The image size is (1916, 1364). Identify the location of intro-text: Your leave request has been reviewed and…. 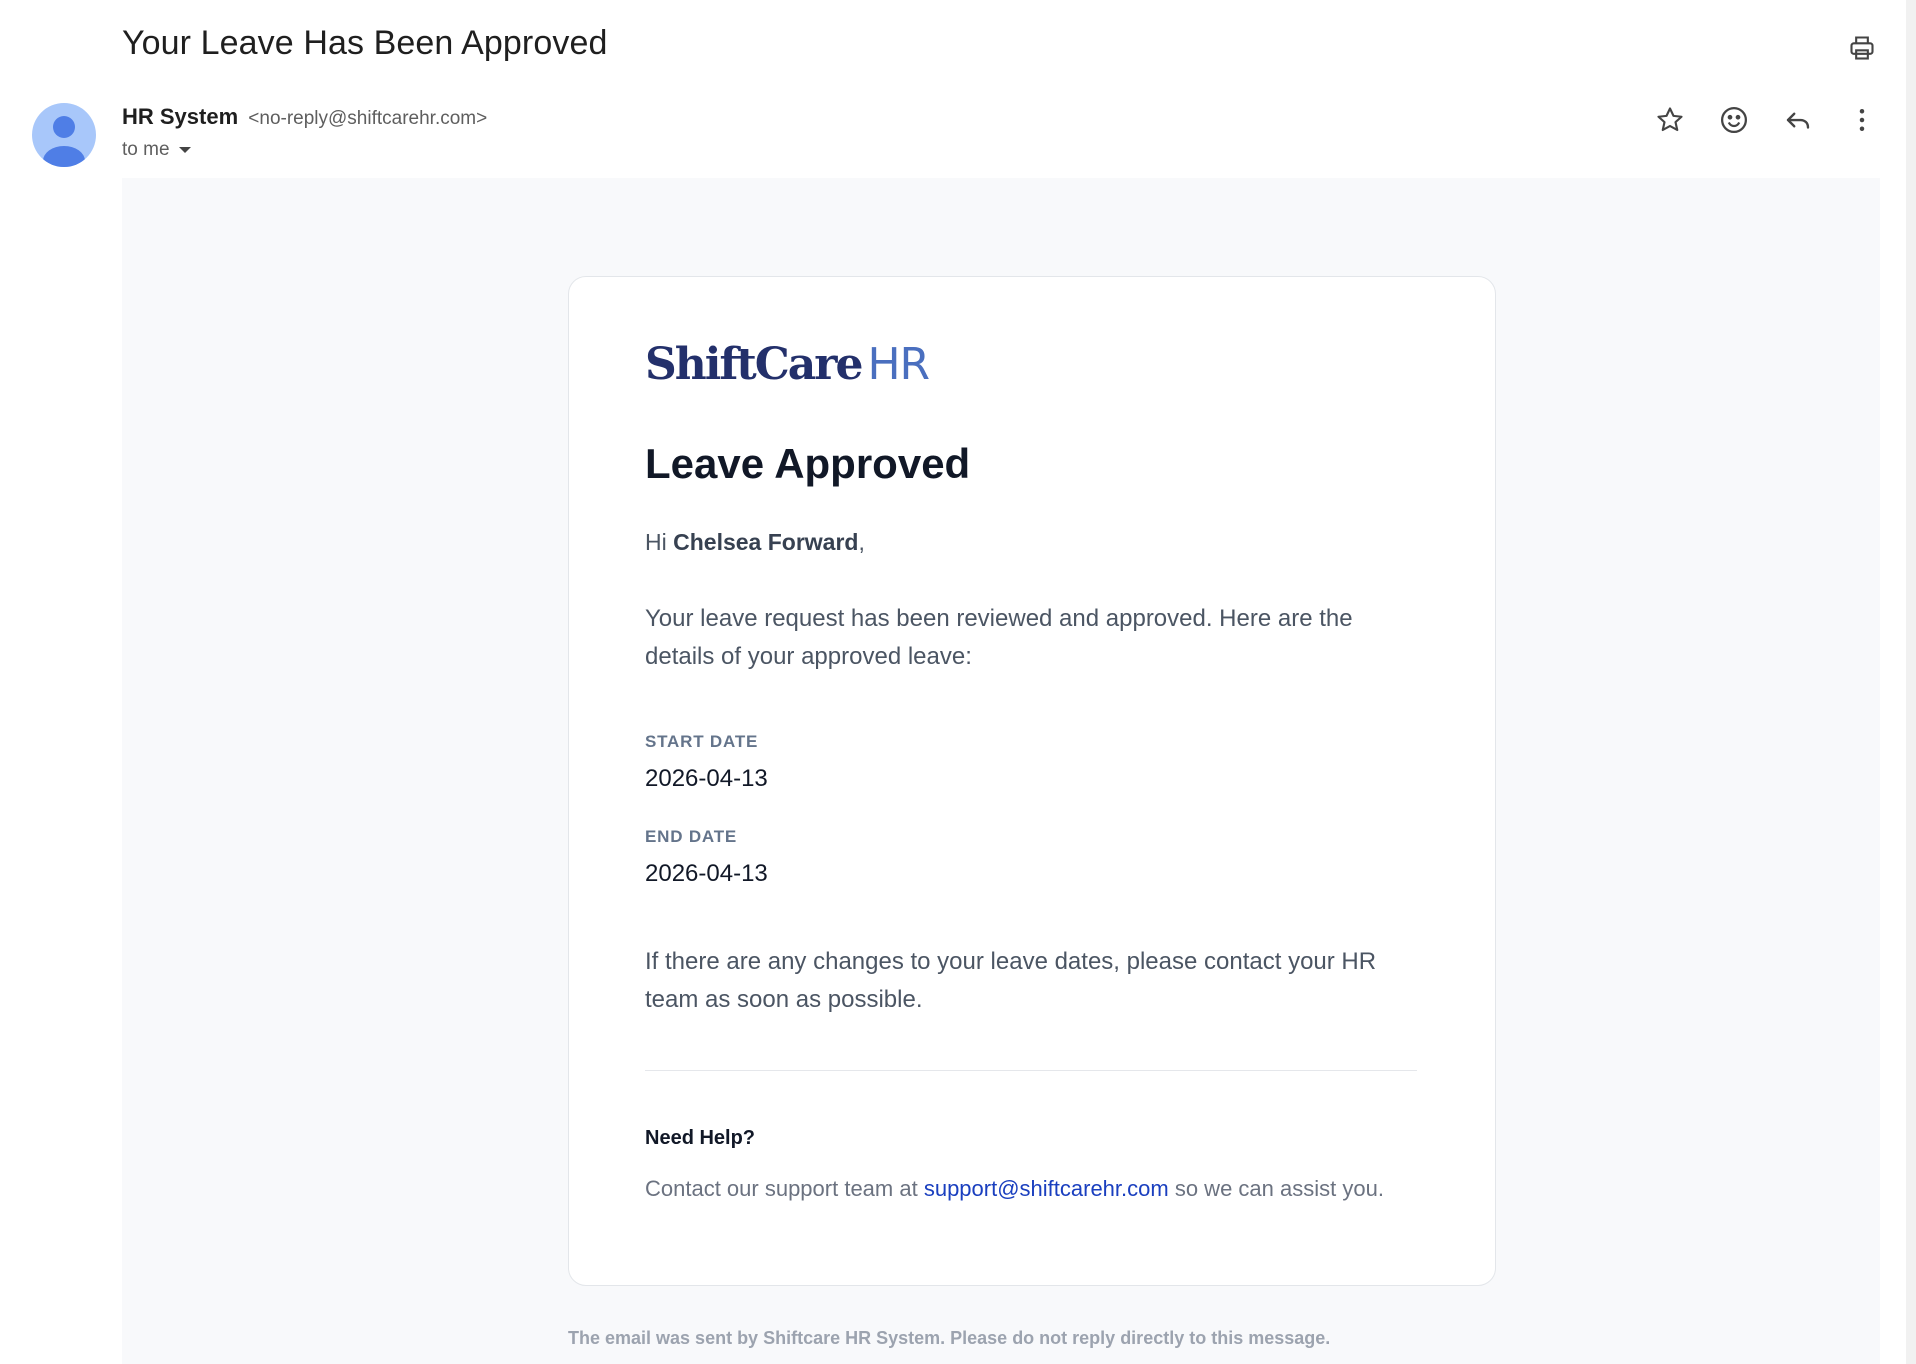
(999, 637).